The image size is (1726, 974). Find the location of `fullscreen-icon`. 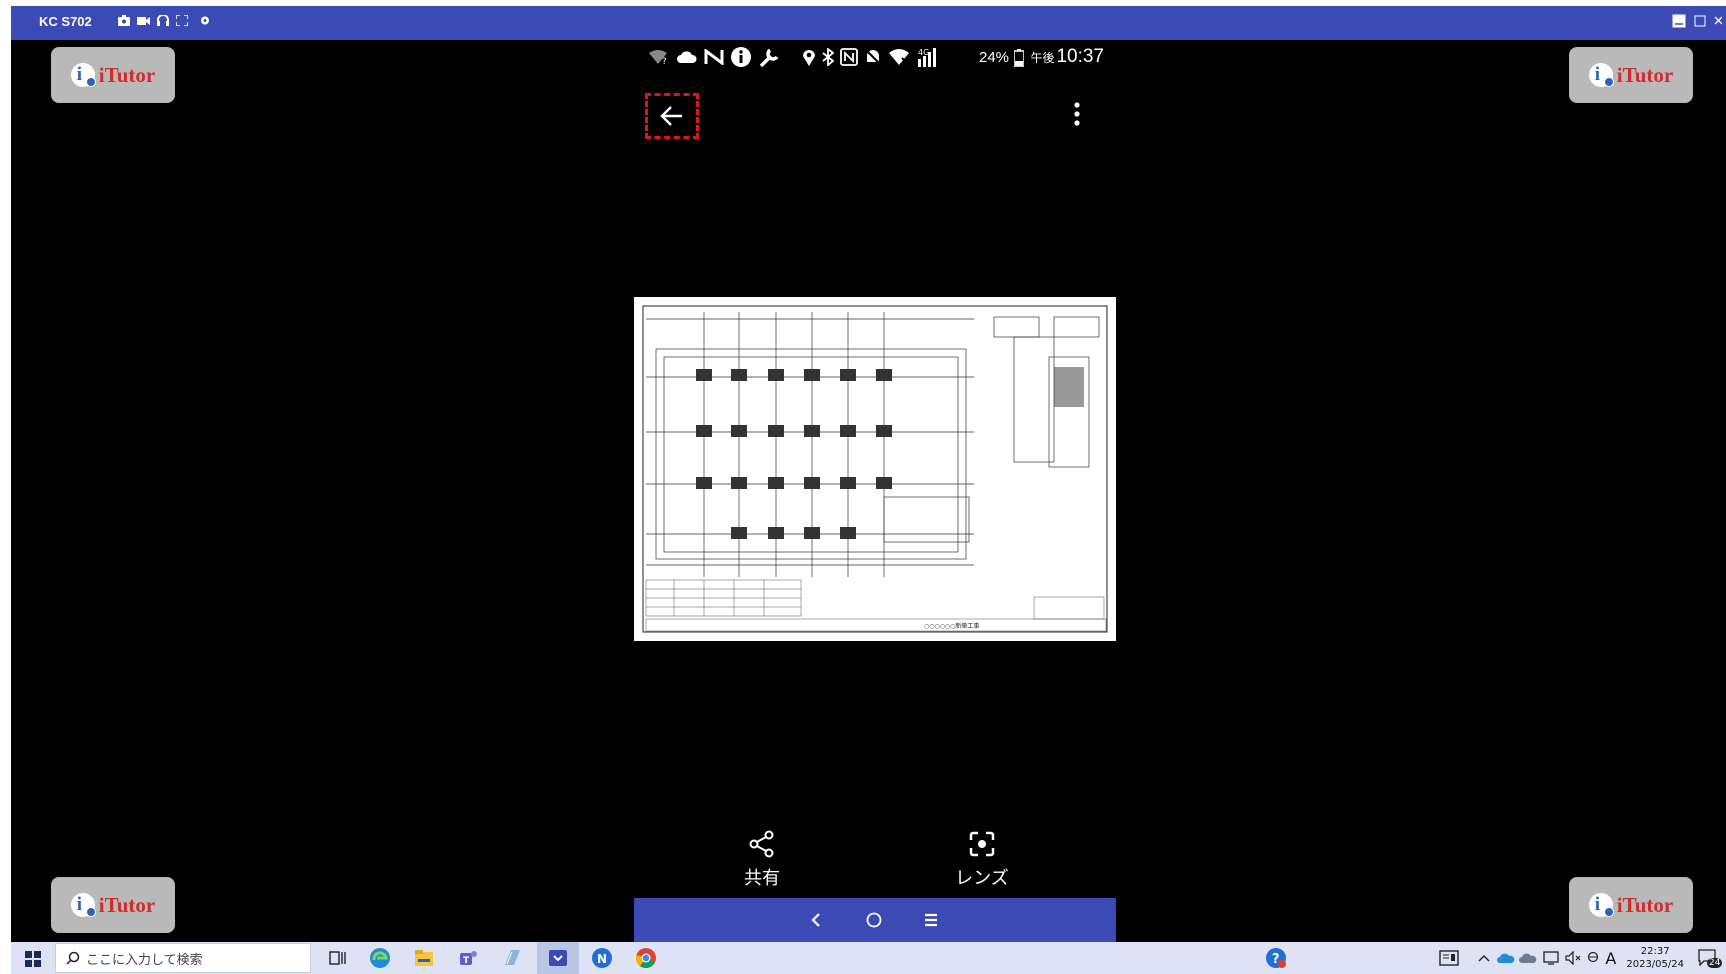

fullscreen-icon is located at coordinates (182, 20).